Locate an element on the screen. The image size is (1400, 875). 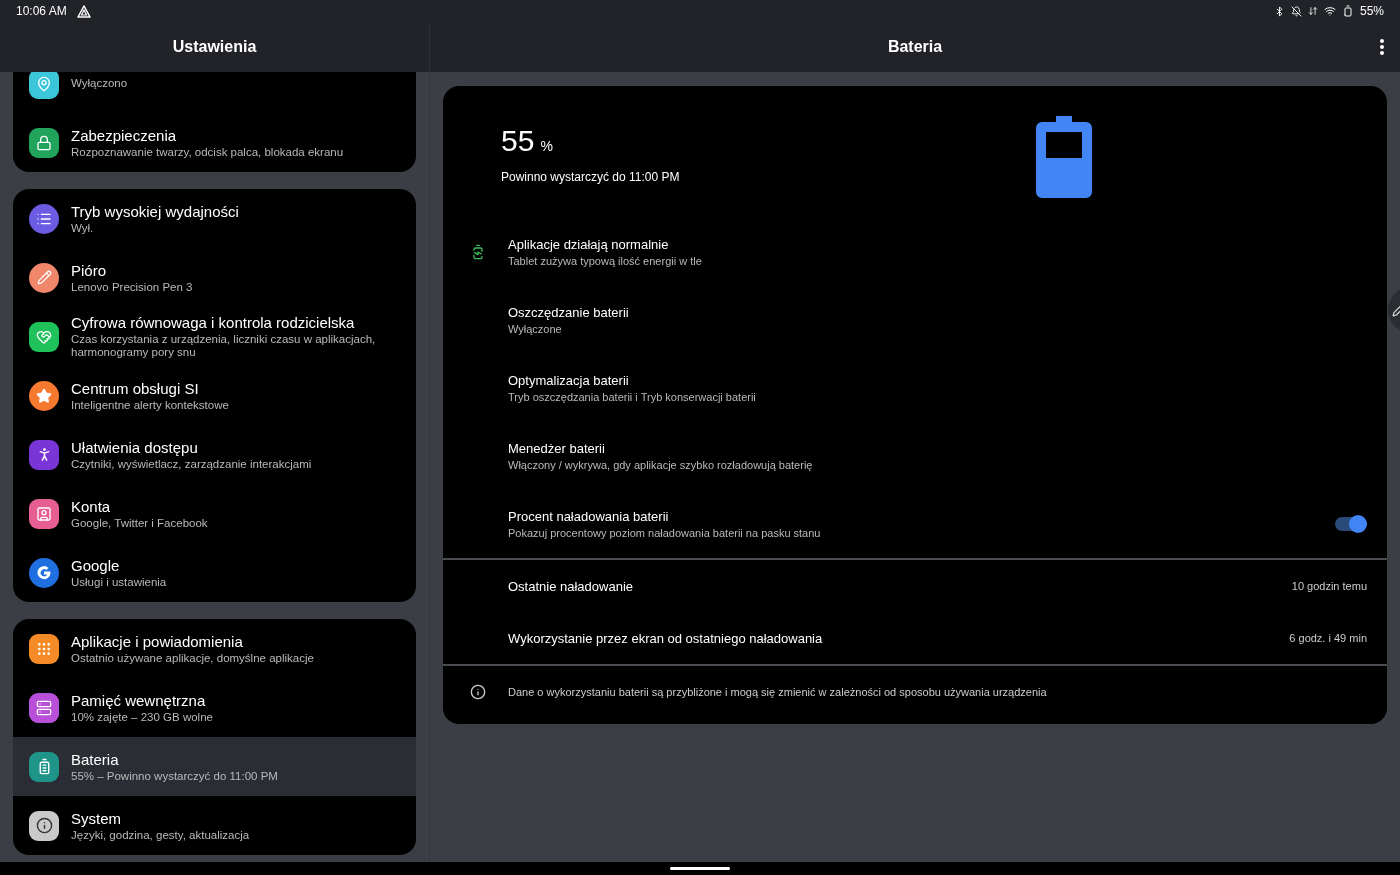
item-subtitle: Ostatnio używane aplikacje, domyślne aplikacje is located at coordinates (192, 658).